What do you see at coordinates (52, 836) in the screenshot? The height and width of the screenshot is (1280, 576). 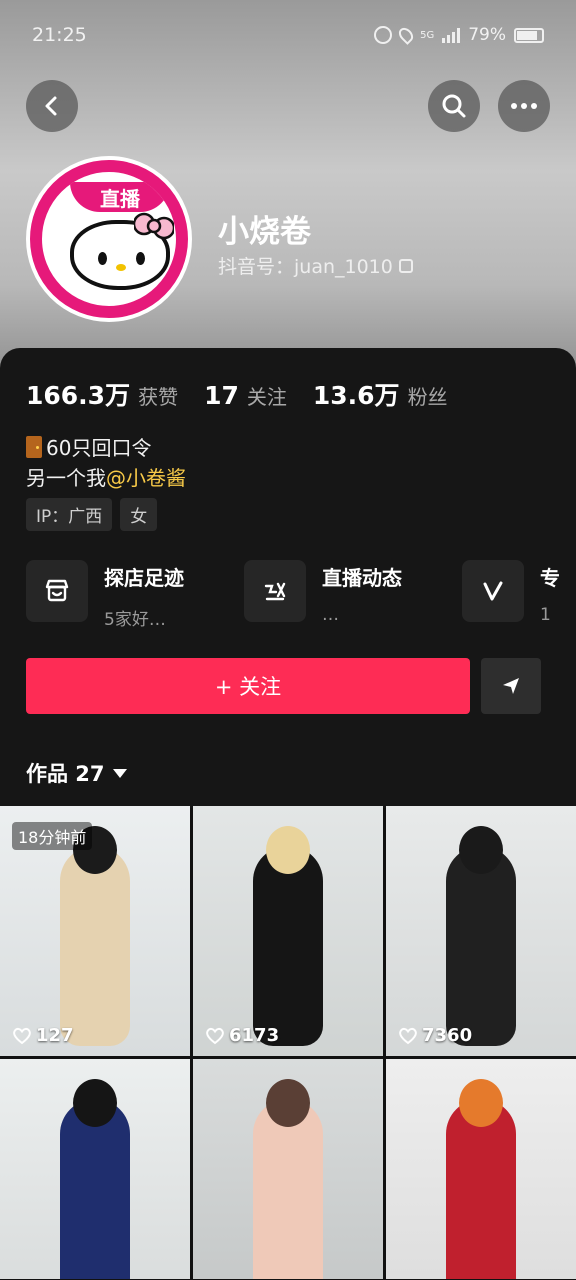 I see `posted-time-badge: 18分钟前` at bounding box center [52, 836].